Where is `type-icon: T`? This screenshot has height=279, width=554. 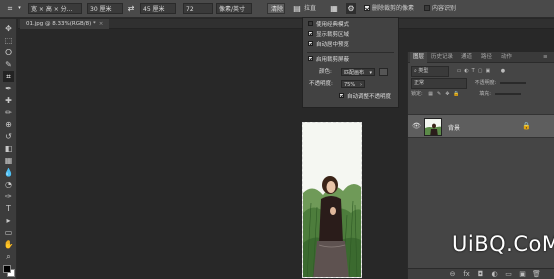
type-icon: T is located at coordinates (8, 208).